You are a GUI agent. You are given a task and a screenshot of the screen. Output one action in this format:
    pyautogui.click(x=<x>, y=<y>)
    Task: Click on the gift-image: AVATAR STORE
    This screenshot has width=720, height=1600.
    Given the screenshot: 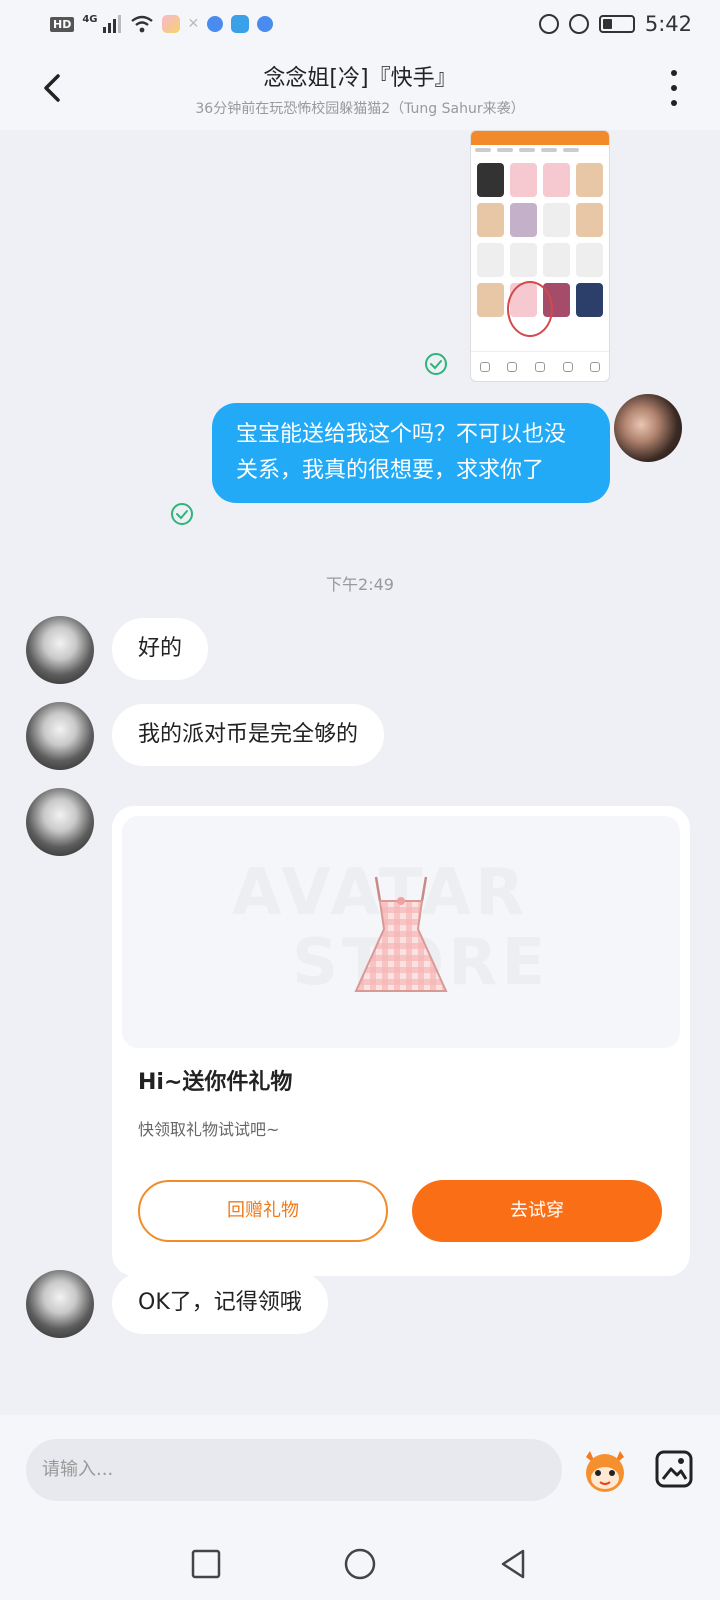 What is the action you would take?
    pyautogui.click(x=401, y=932)
    